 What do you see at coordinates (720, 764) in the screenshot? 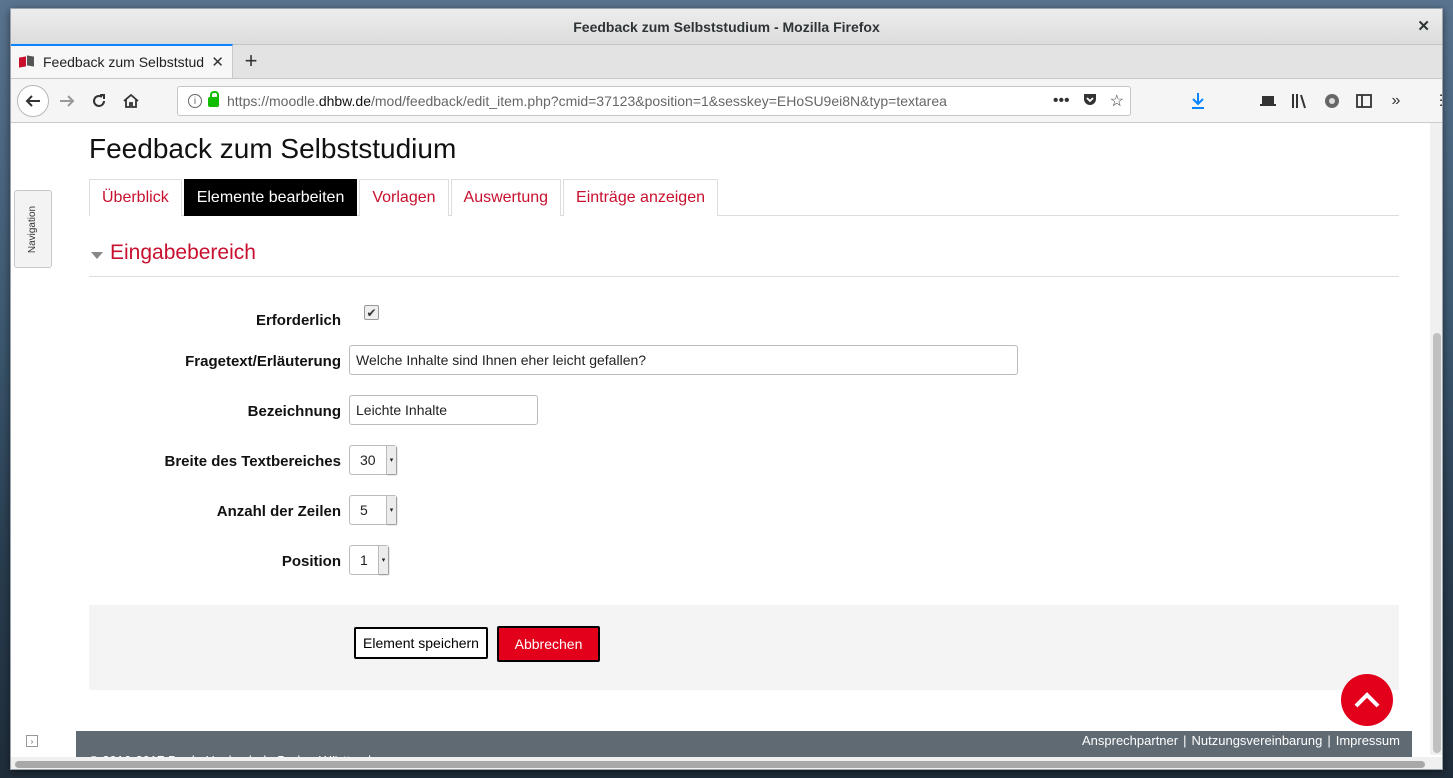
I see `horizontal-scroll-thumb` at bounding box center [720, 764].